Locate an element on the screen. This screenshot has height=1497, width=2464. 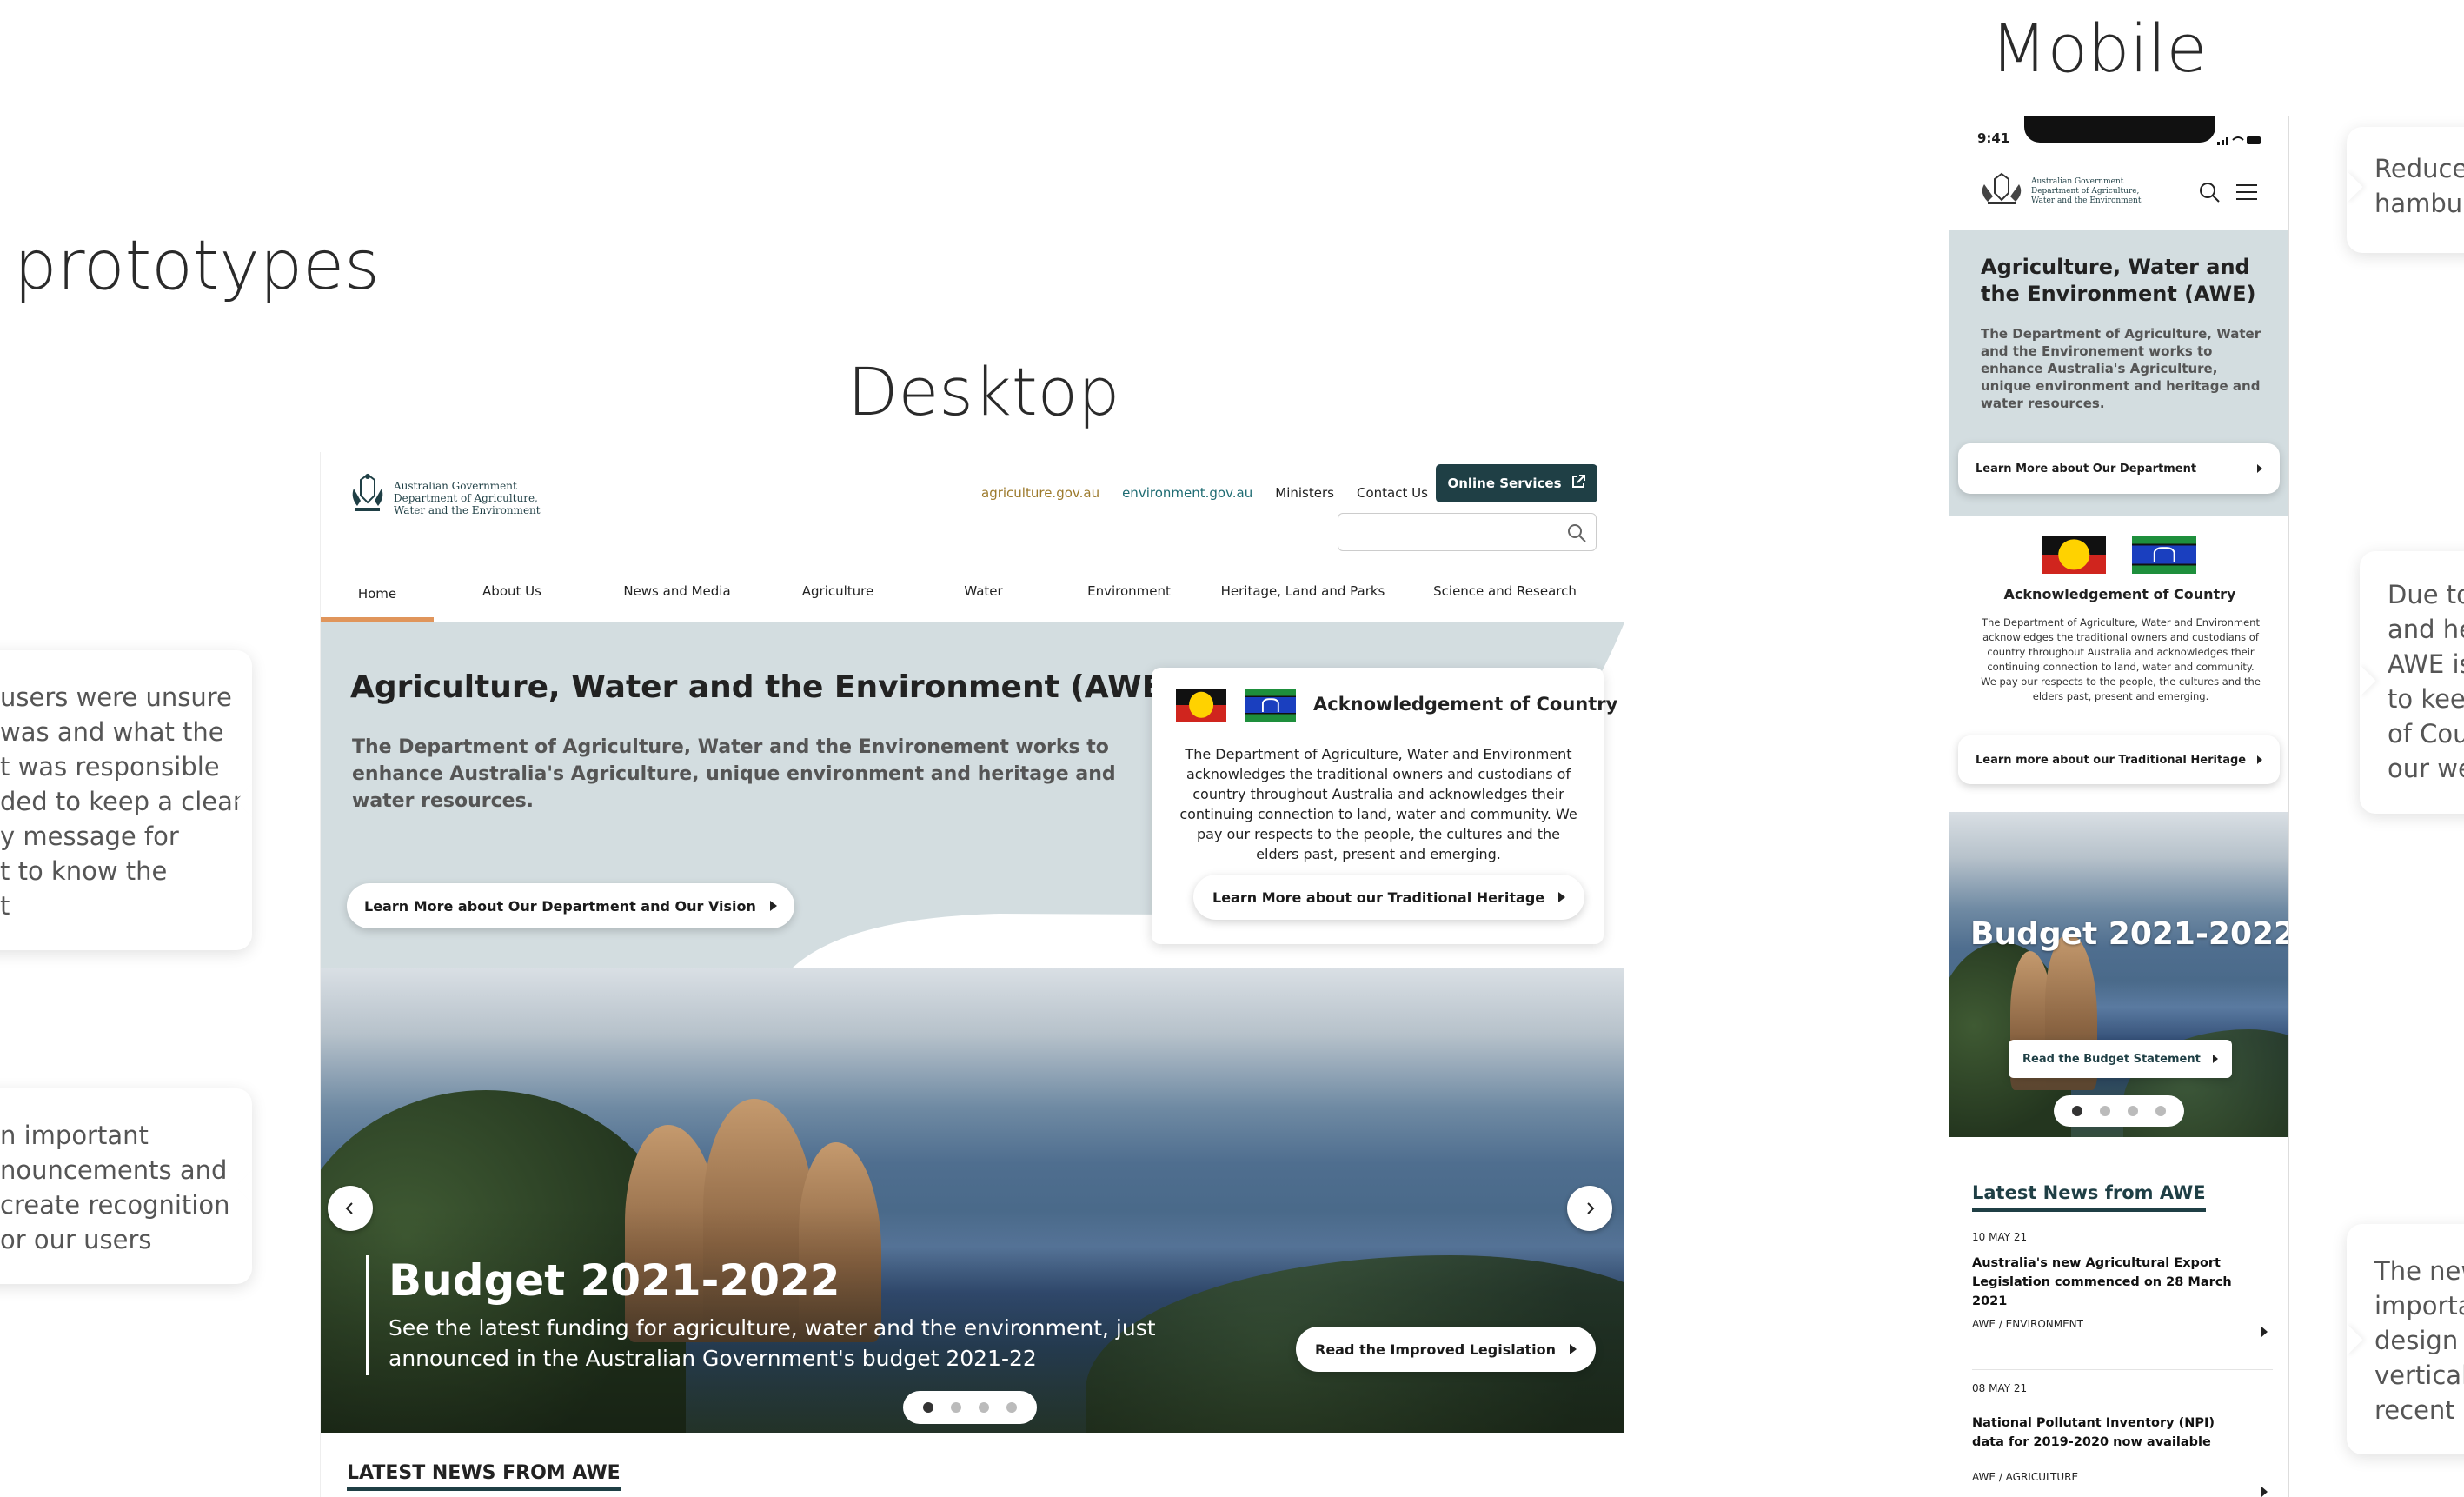
online-services-button: Online Services is located at coordinates (1516, 483).